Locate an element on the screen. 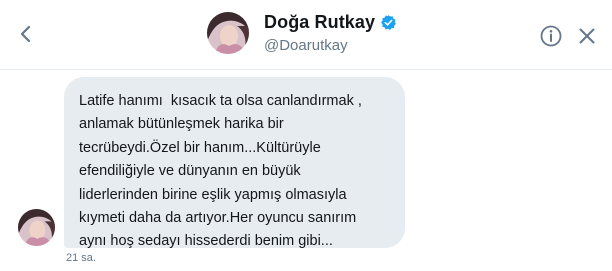 This screenshot has width=612, height=271. conversation-info-button is located at coordinates (551, 36).